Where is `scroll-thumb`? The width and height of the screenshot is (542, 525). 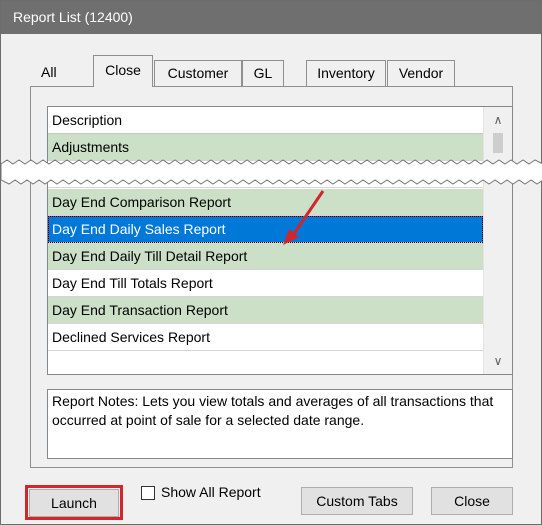
scroll-thumb is located at coordinates (498, 143).